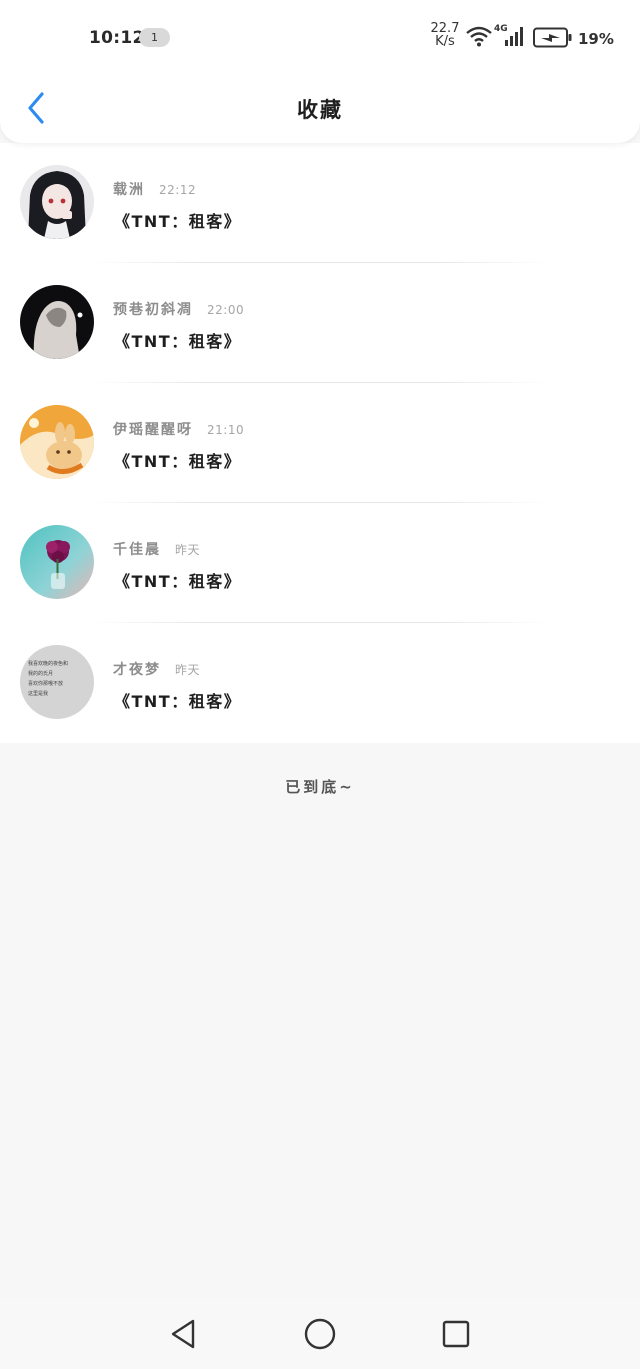 The width and height of the screenshot is (640, 1369). What do you see at coordinates (320, 203) in the screenshot?
I see `list-item: 载洲 22:12 《TNT：租客》` at bounding box center [320, 203].